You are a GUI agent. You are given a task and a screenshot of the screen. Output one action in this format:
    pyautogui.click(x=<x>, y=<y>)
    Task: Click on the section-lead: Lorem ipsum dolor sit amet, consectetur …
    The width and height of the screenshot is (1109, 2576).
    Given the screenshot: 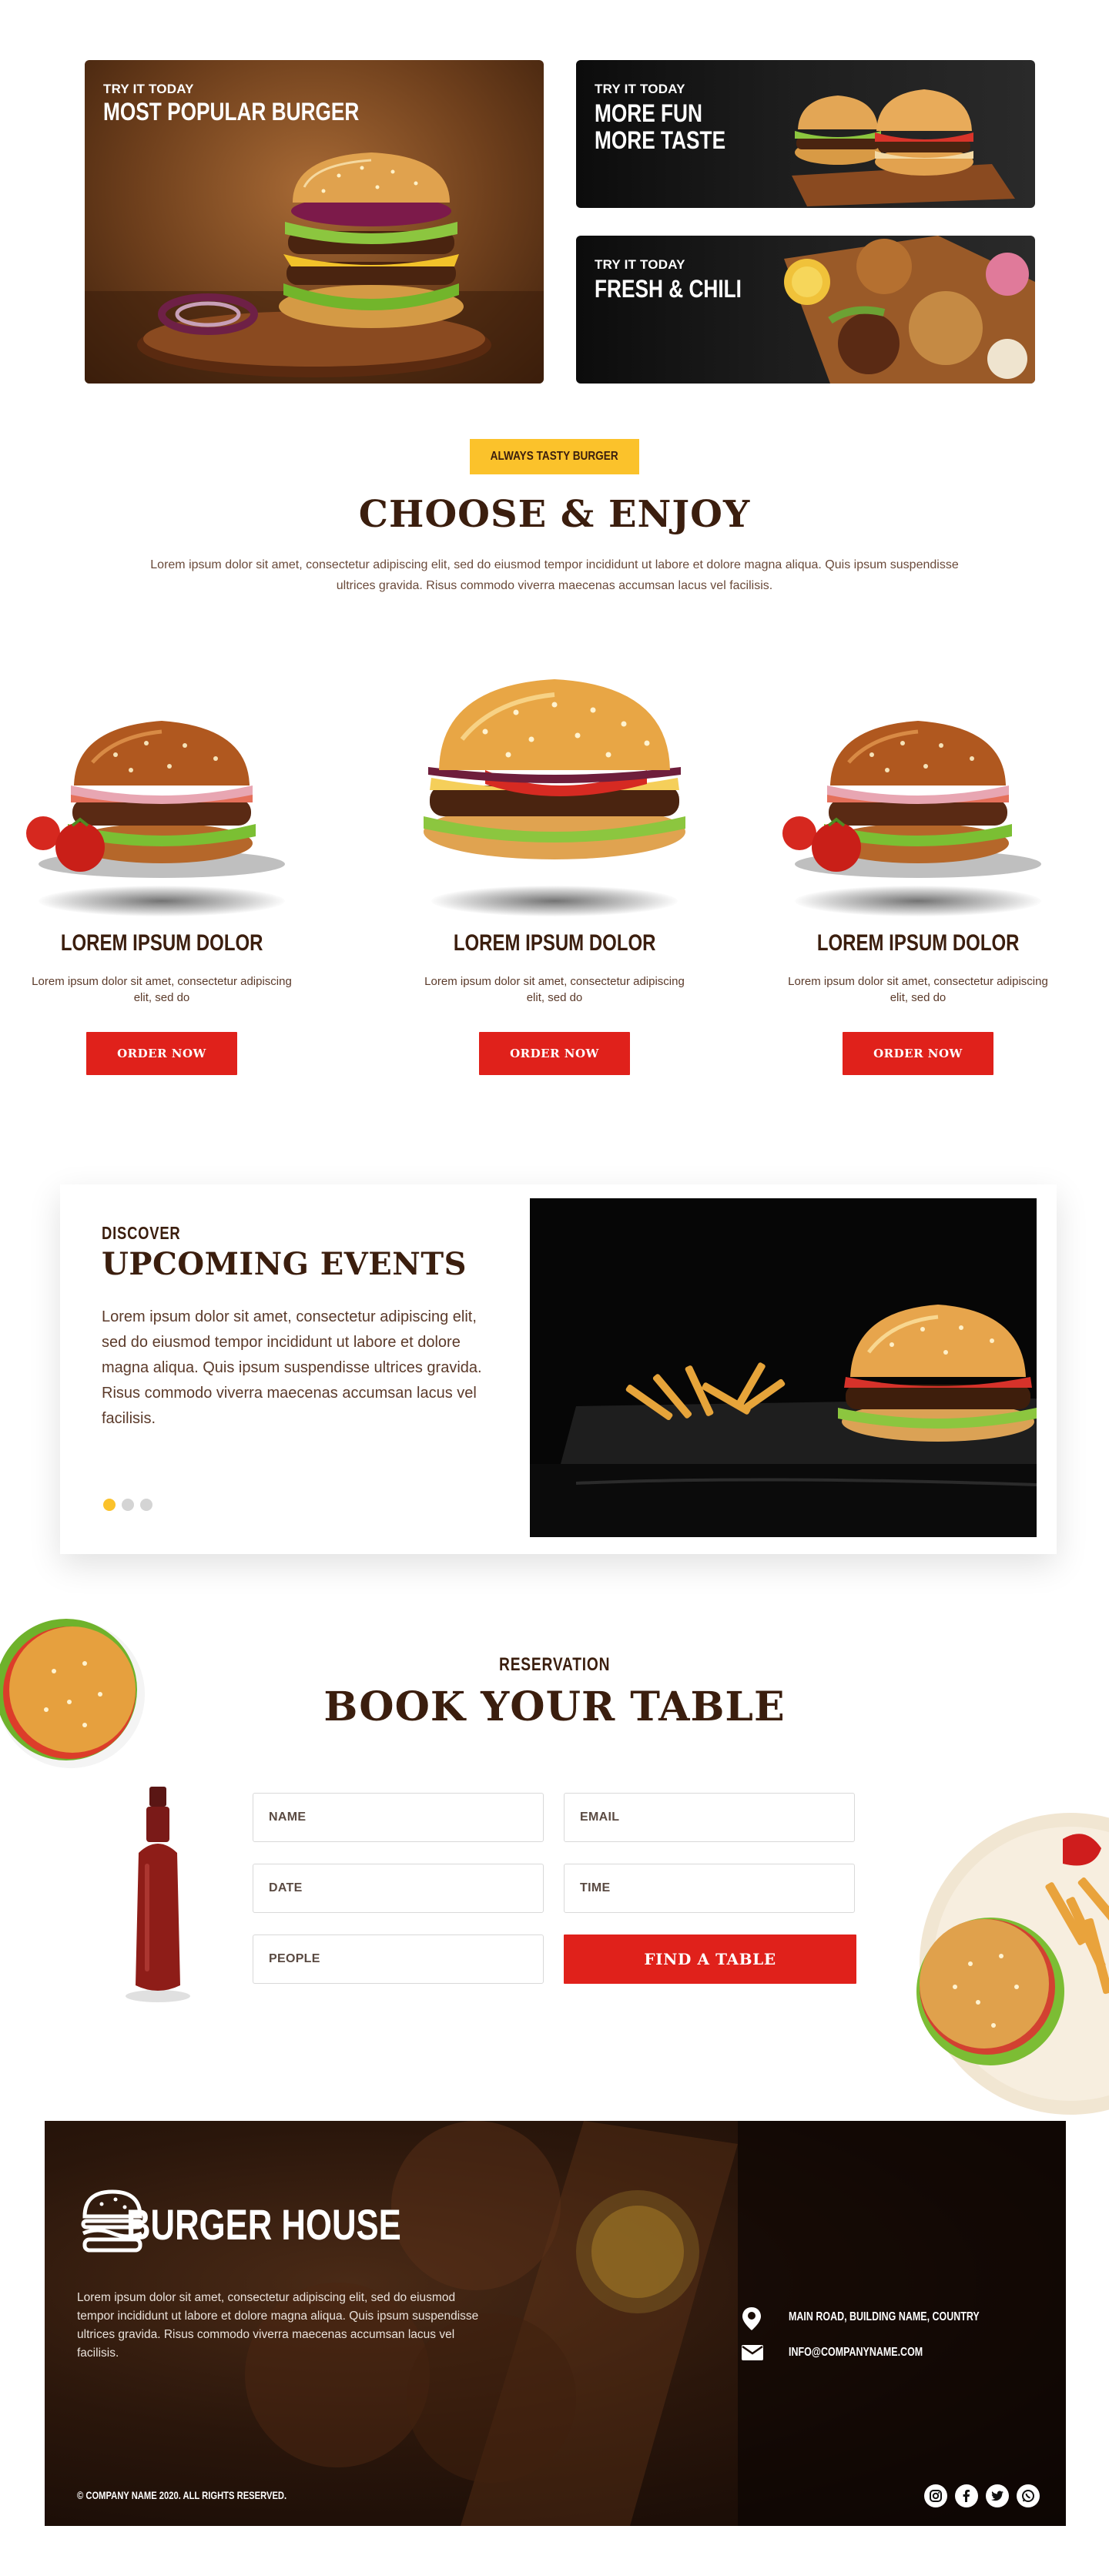 What is the action you would take?
    pyautogui.click(x=554, y=575)
    